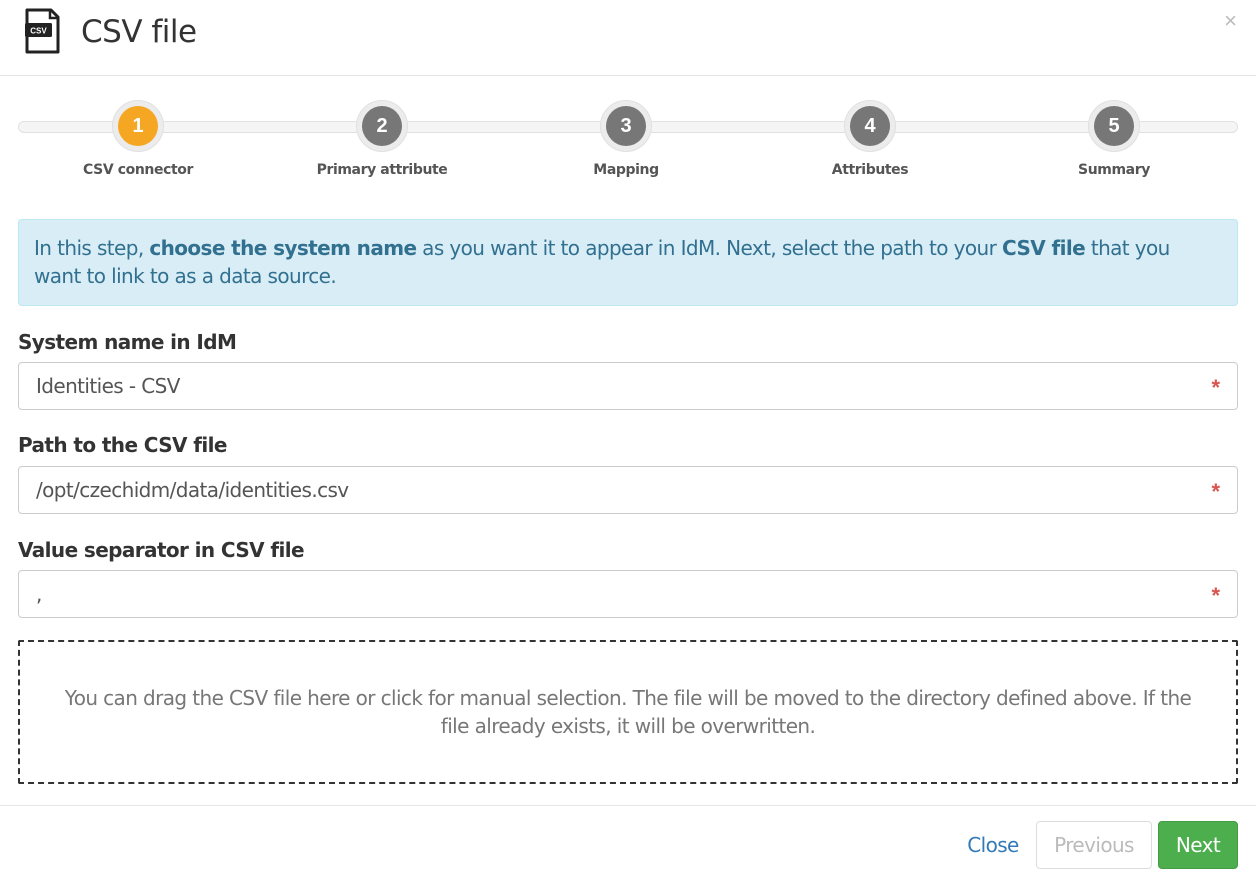 The width and height of the screenshot is (1256, 877). I want to click on info-bold-csv-file: CSV file, so click(1044, 248).